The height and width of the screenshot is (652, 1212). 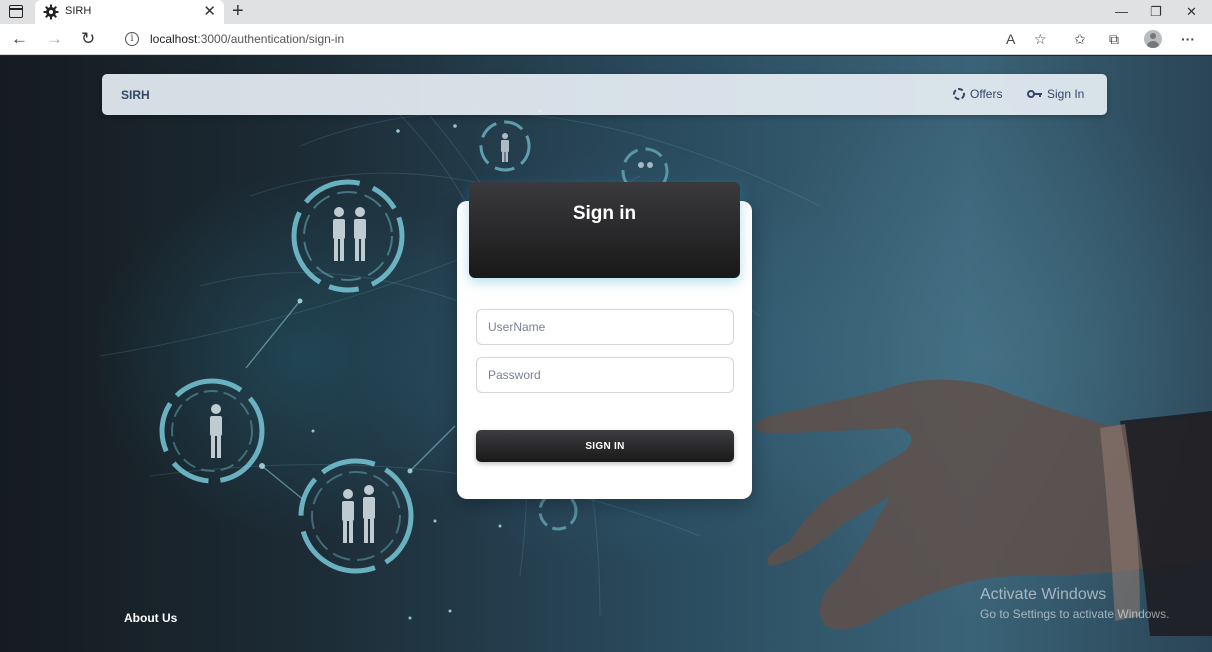 I want to click on gear-icon, so click(x=51, y=12).